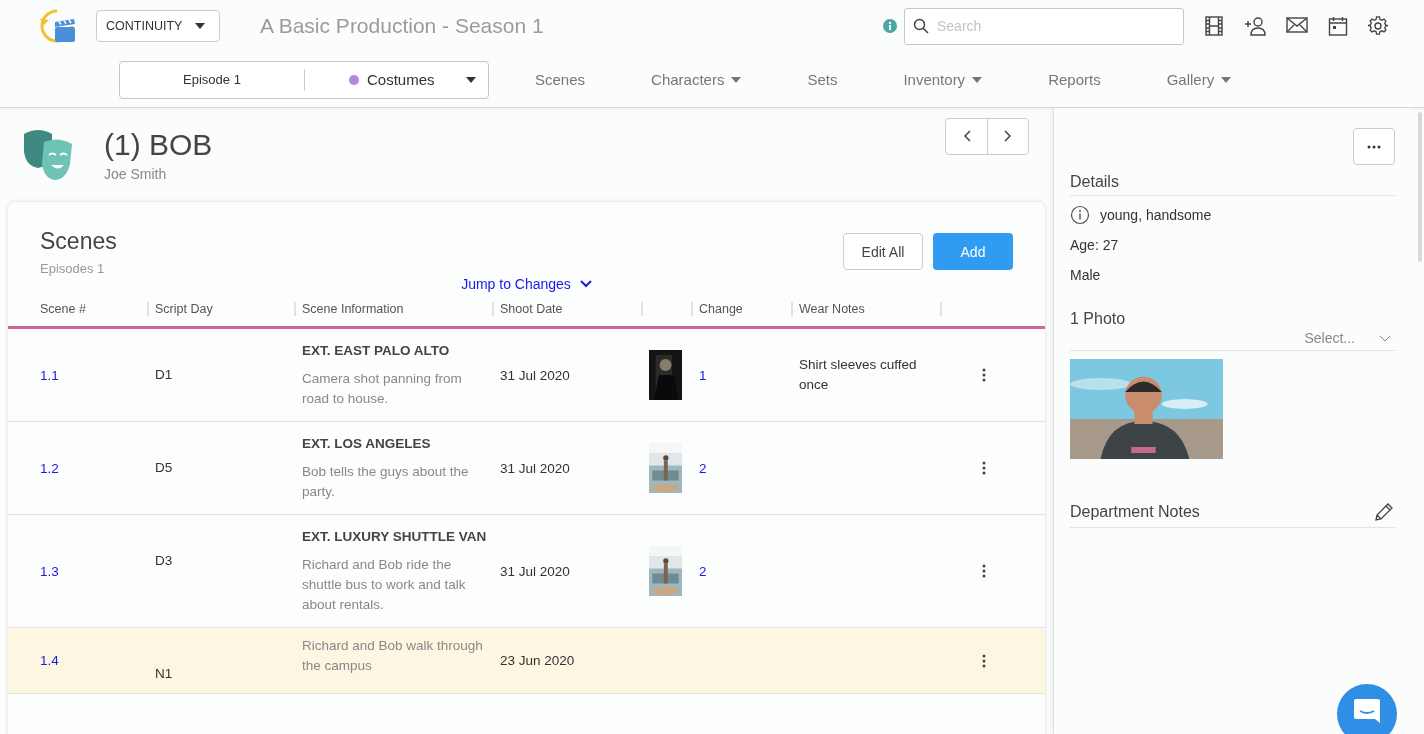 This screenshot has width=1424, height=734. I want to click on column-header: Scene #, so click(63, 309).